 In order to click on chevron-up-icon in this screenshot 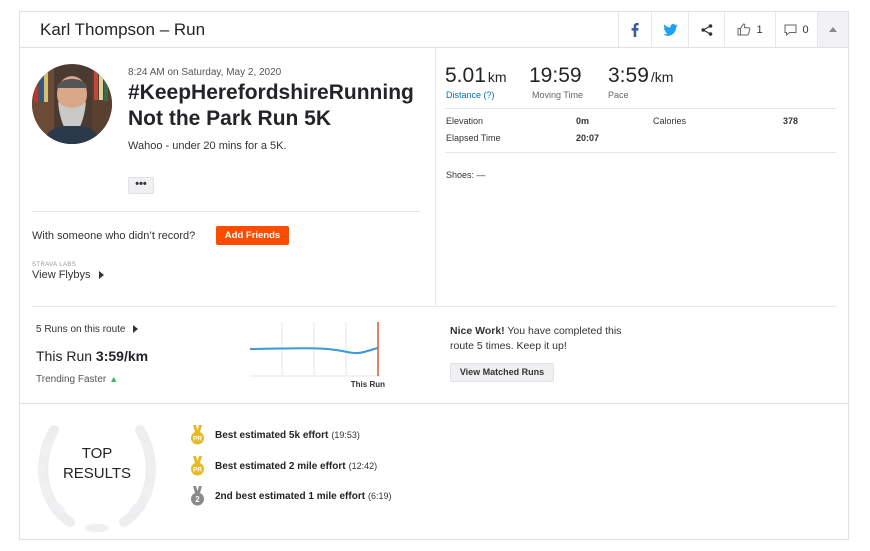, I will do `click(833, 29)`.